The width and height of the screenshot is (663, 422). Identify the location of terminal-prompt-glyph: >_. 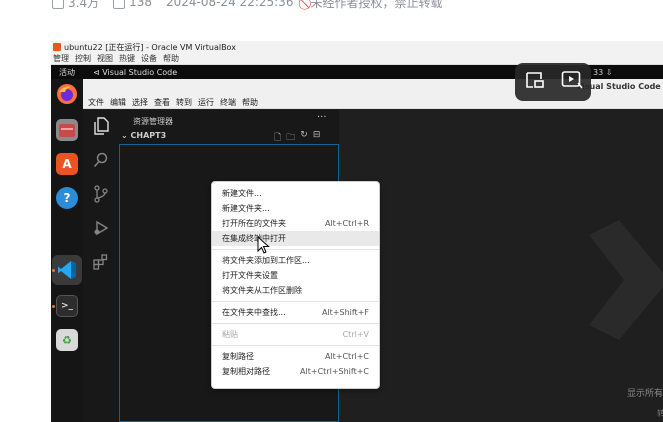
(67, 306).